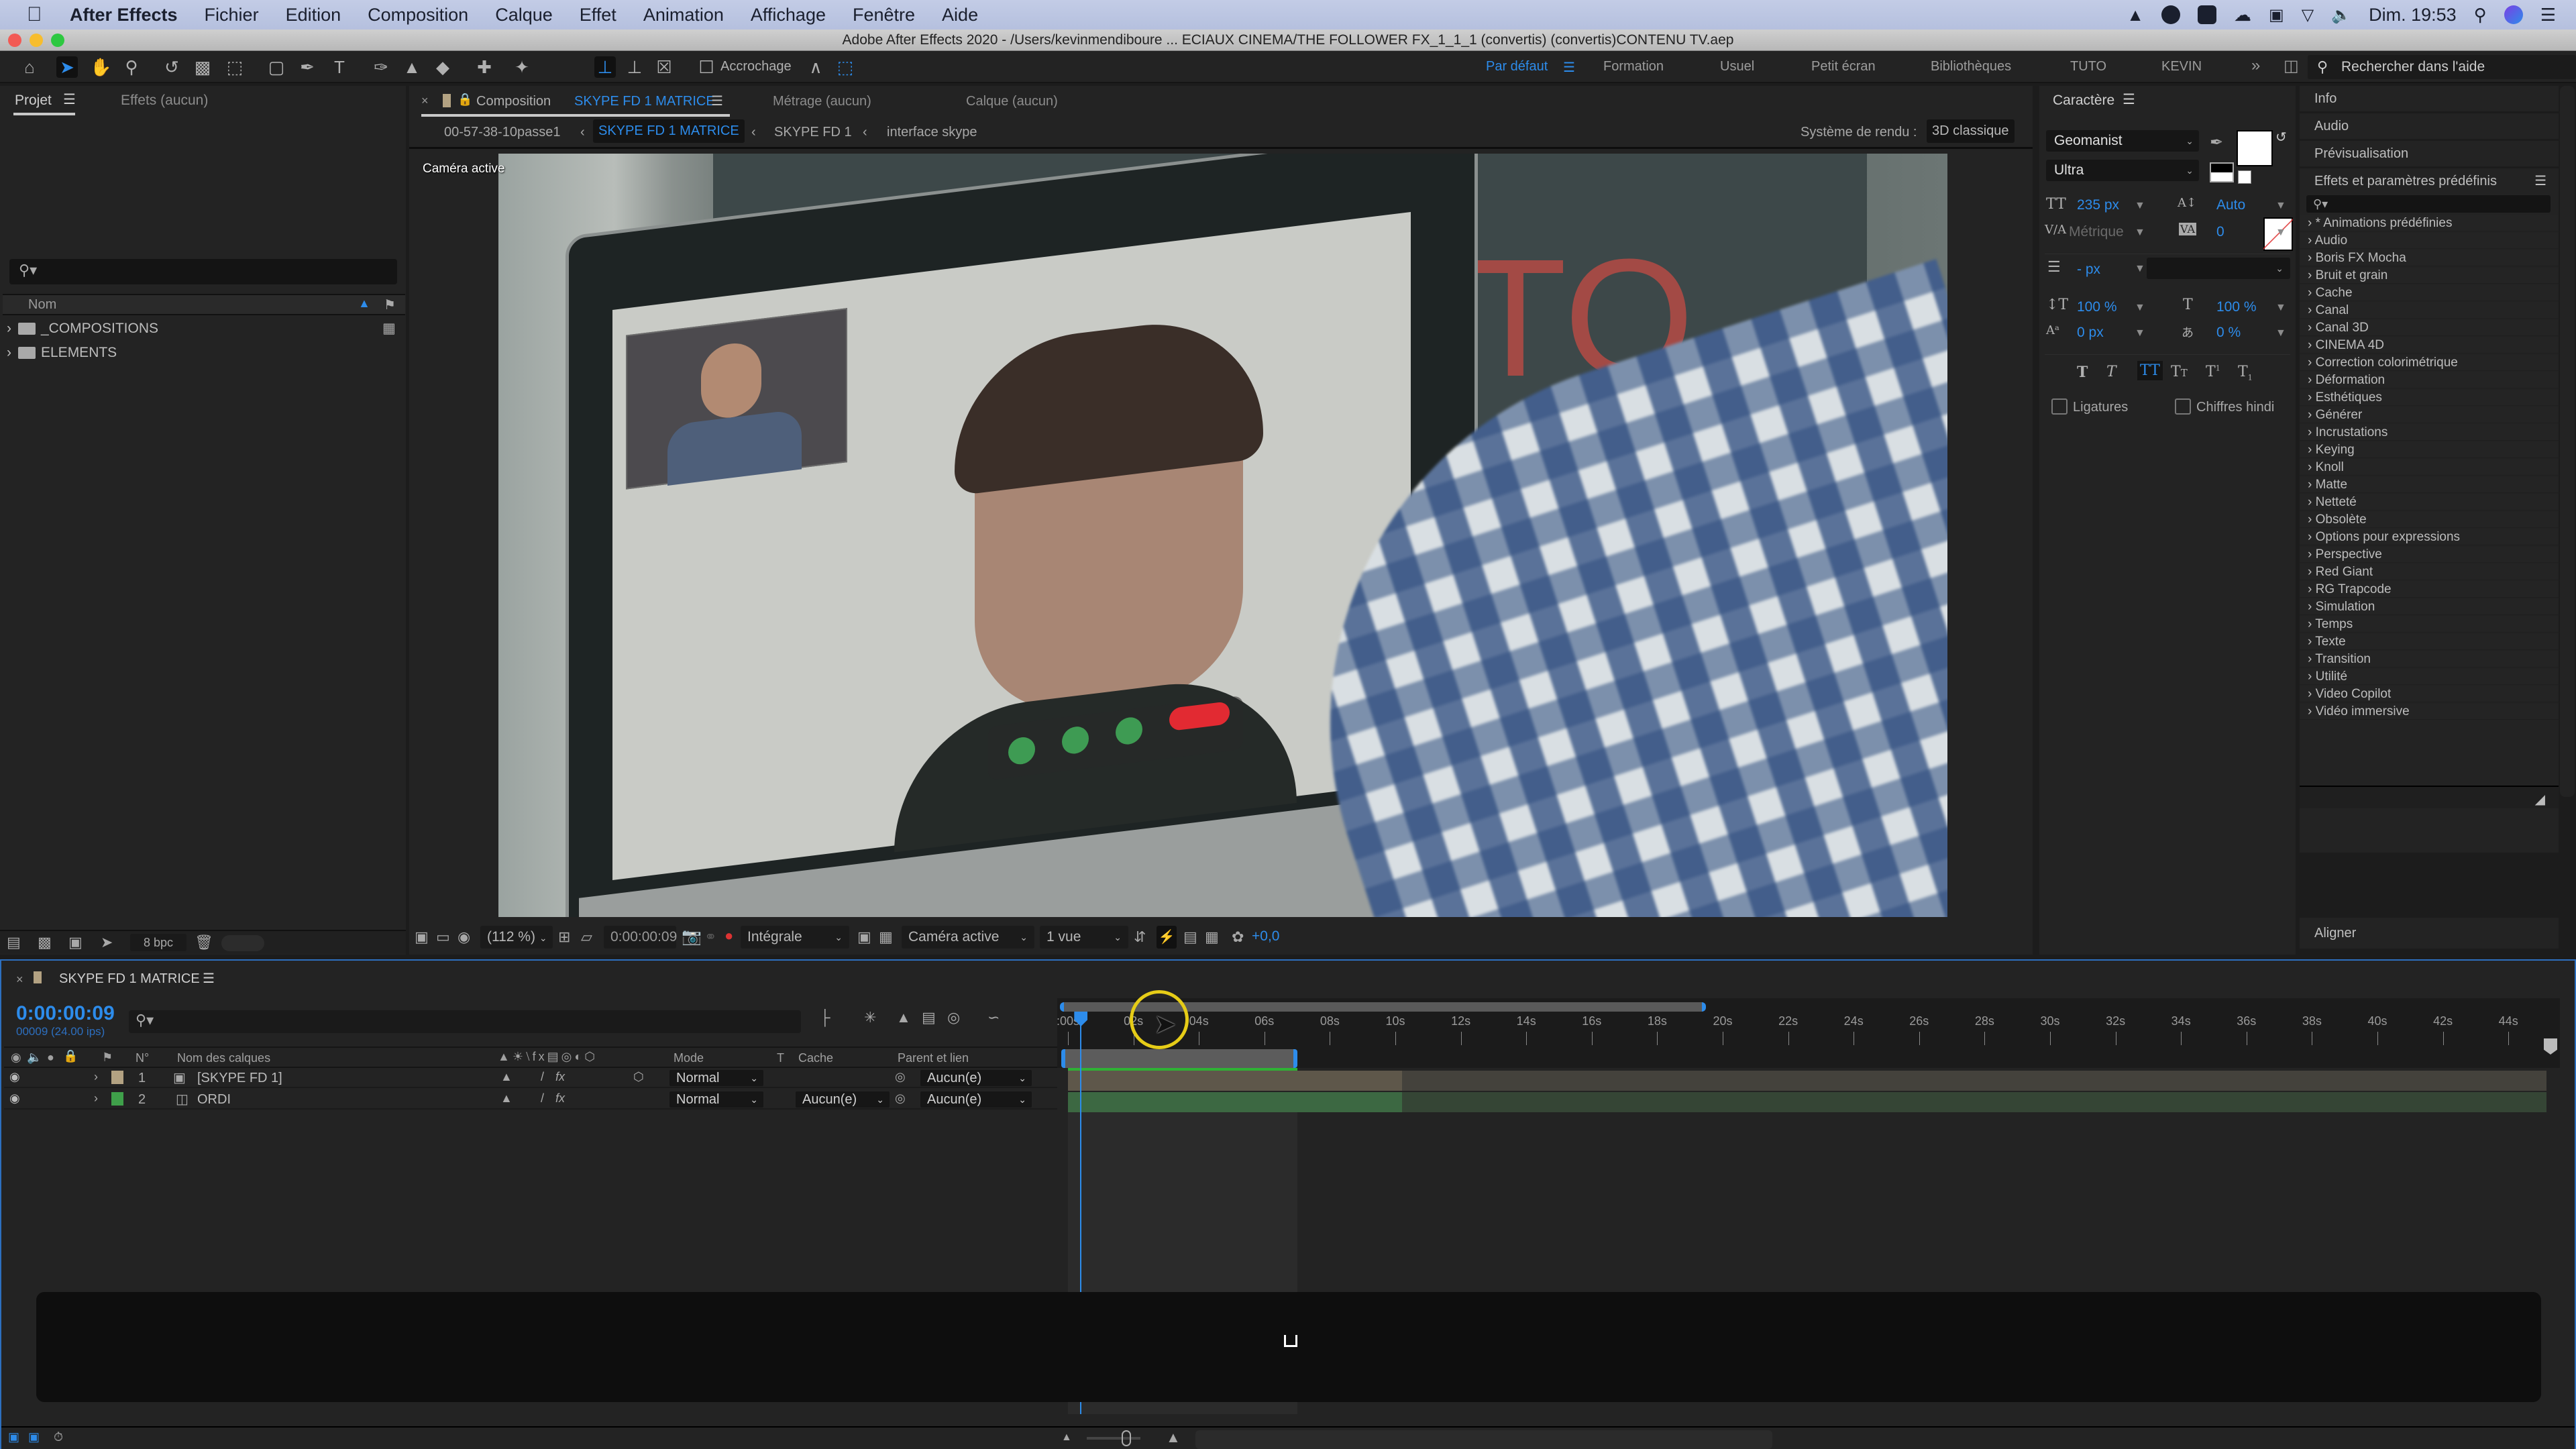 The width and height of the screenshot is (2576, 1449). Describe the element at coordinates (70, 1056) in the screenshot. I see `lock-header-icon: 🔒` at that location.